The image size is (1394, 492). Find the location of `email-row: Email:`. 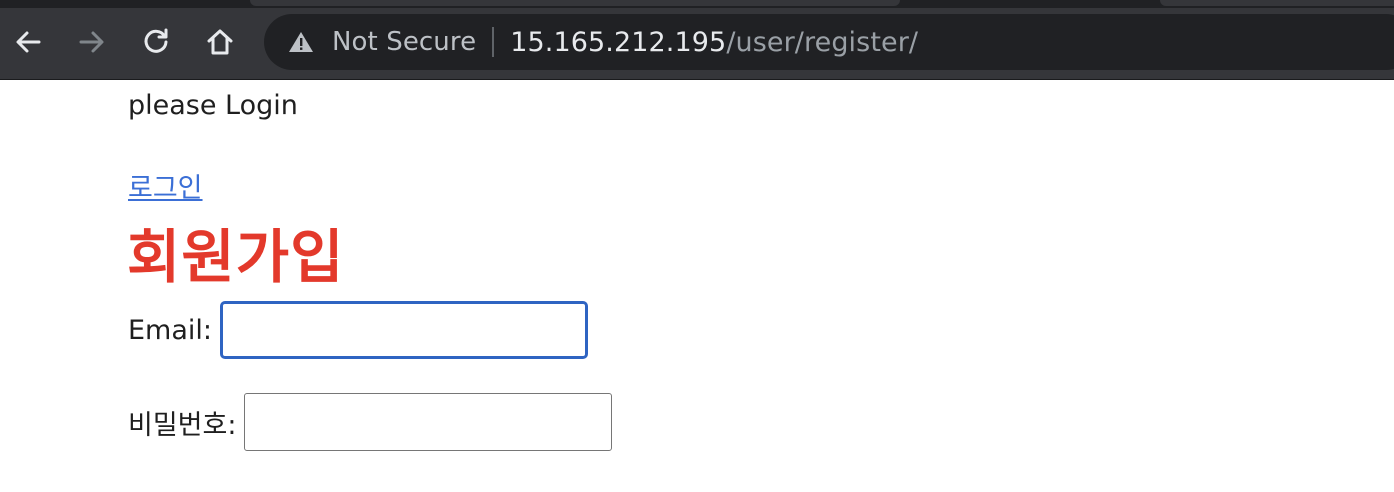

email-row: Email: is located at coordinates (358, 330).